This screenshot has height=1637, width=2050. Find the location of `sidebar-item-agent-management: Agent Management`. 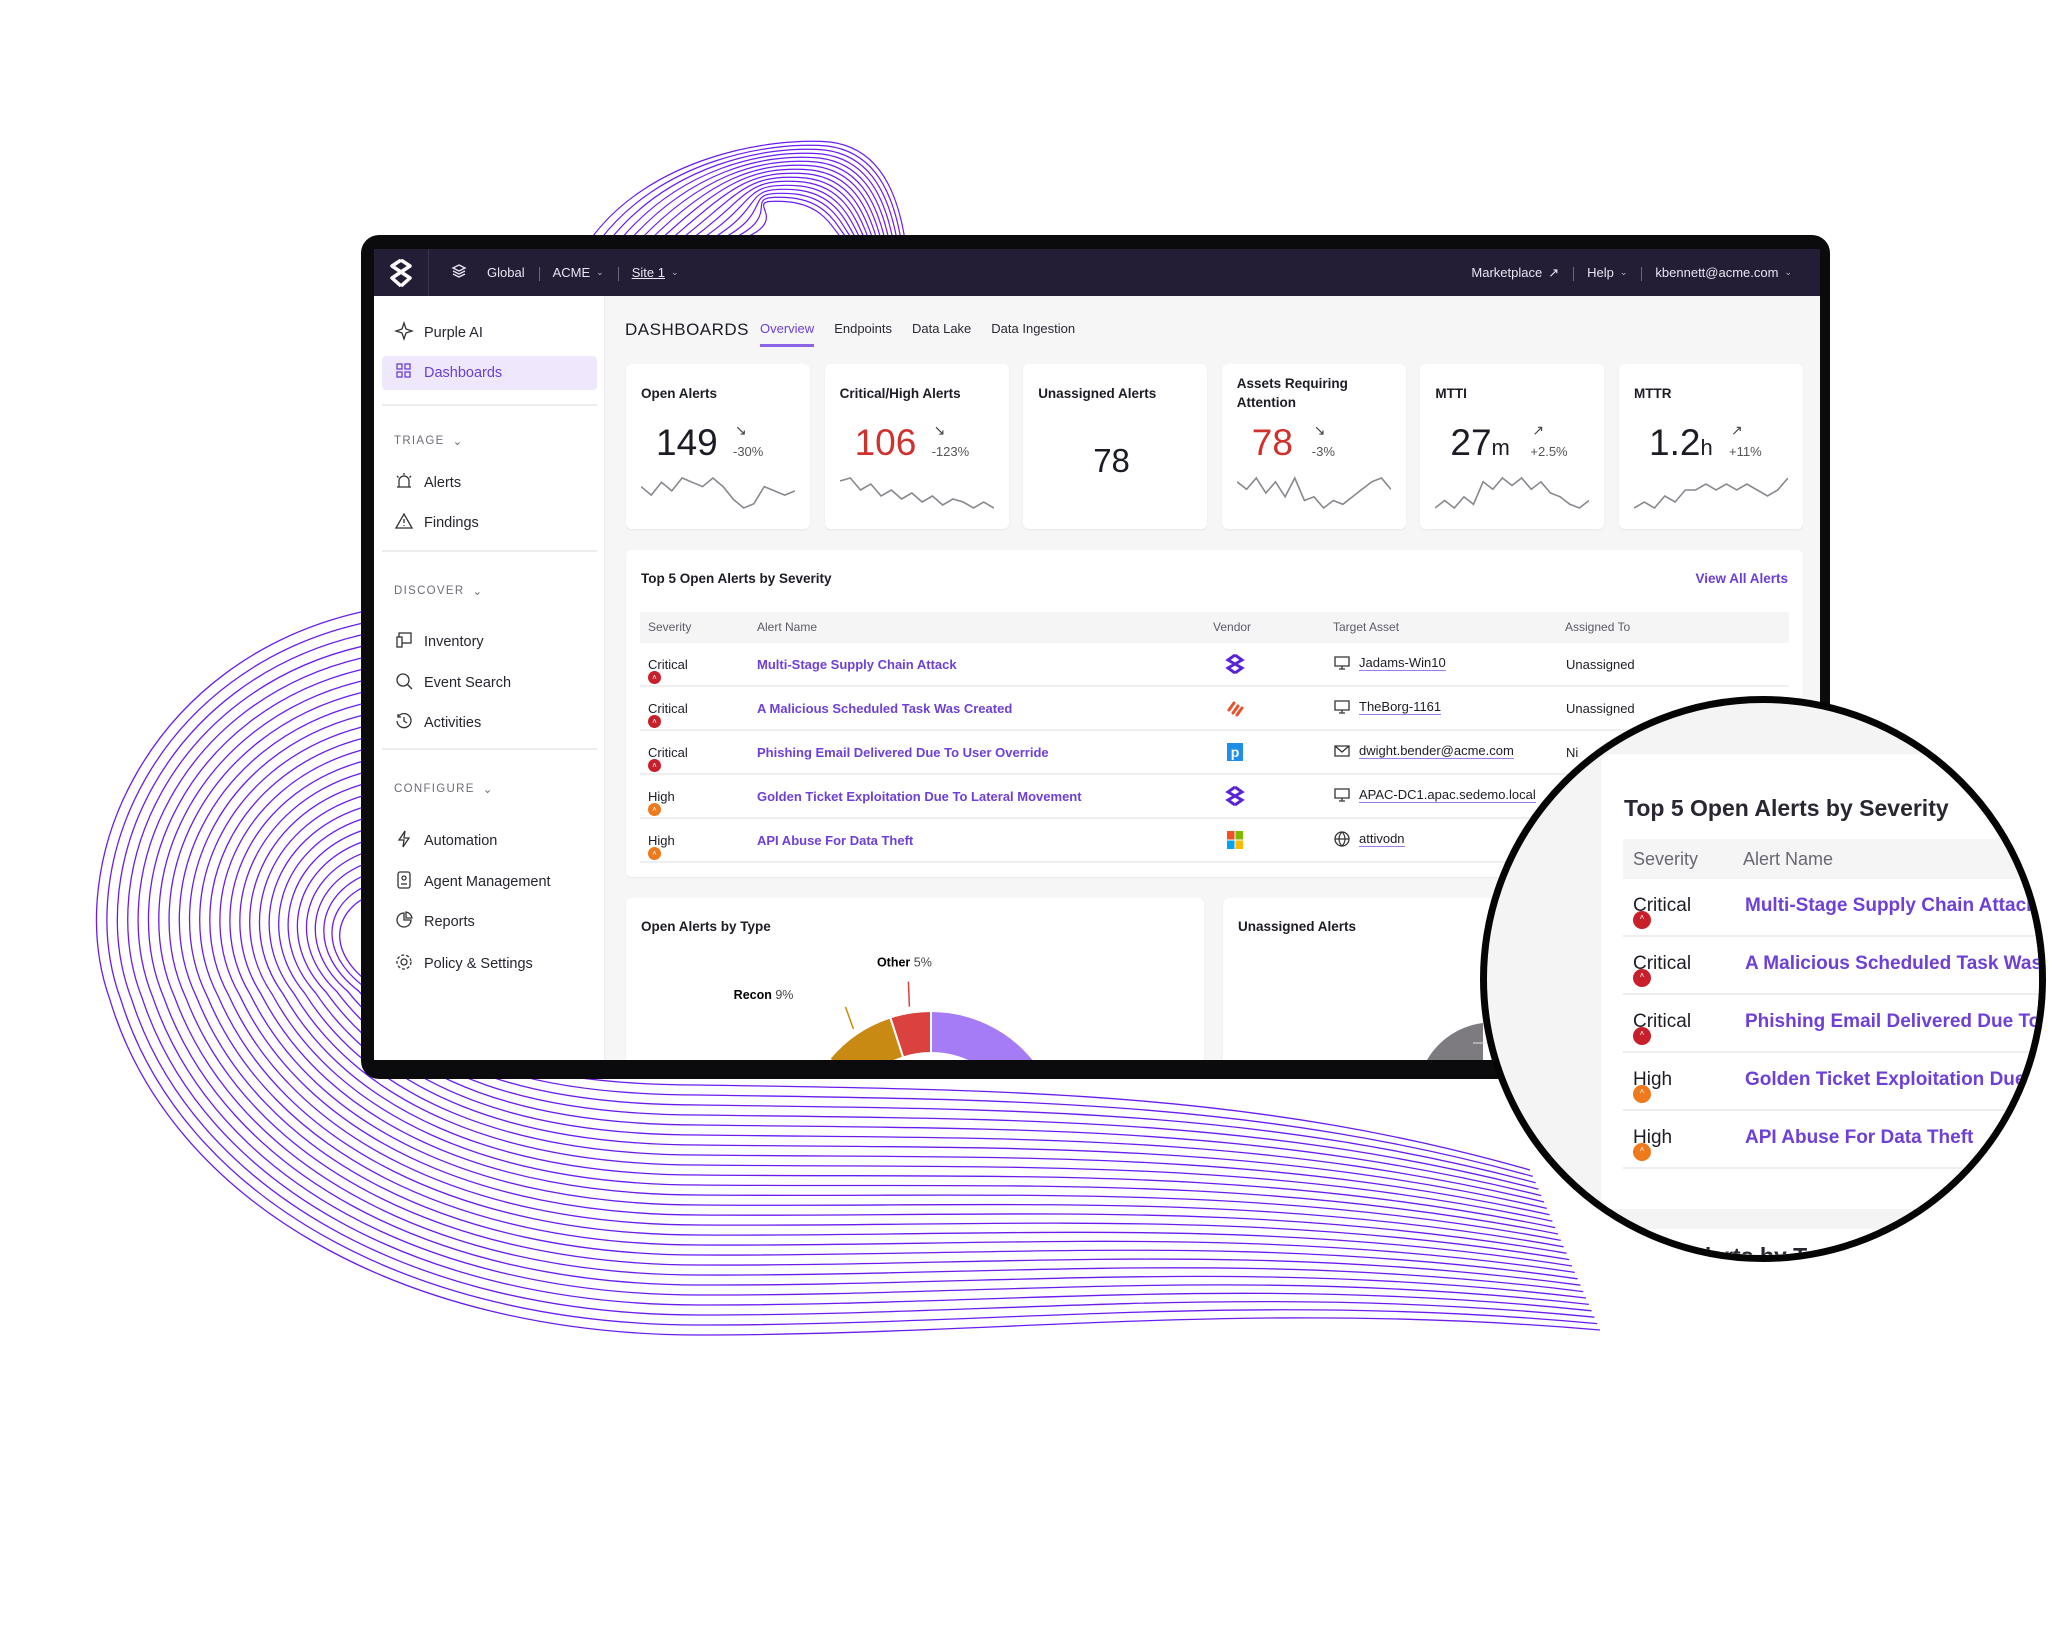

sidebar-item-agent-management: Agent Management is located at coordinates (489, 882).